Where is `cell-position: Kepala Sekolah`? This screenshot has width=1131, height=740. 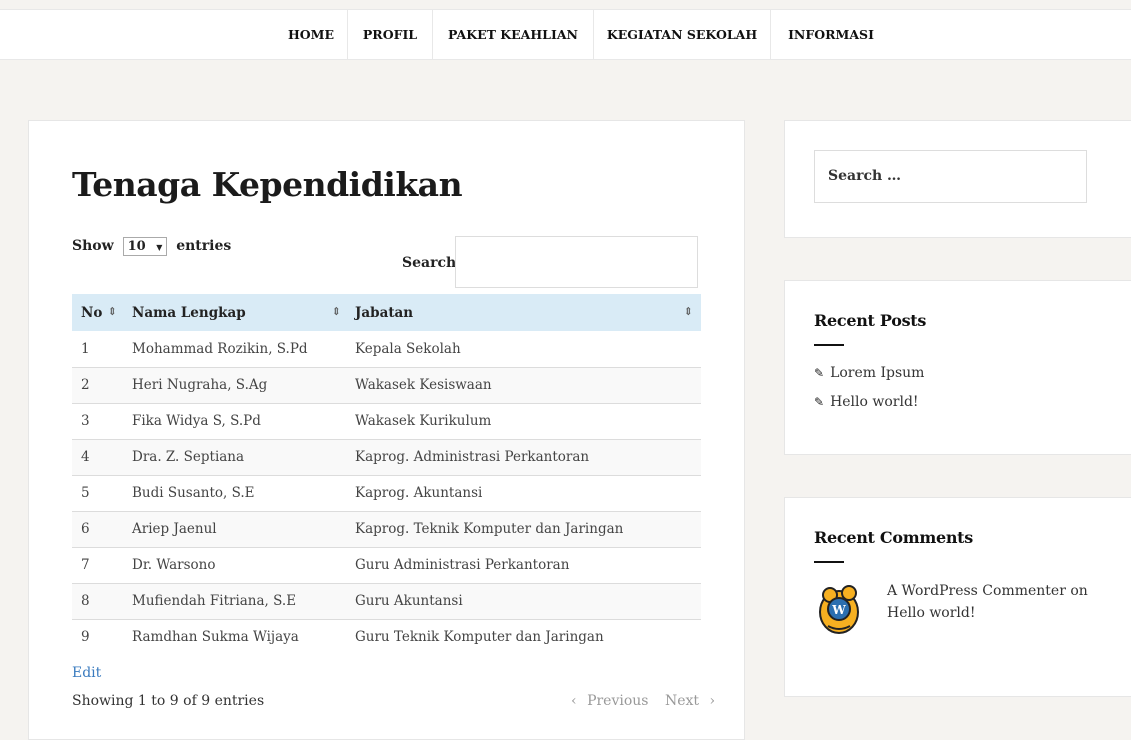 cell-position: Kepala Sekolah is located at coordinates (525, 349).